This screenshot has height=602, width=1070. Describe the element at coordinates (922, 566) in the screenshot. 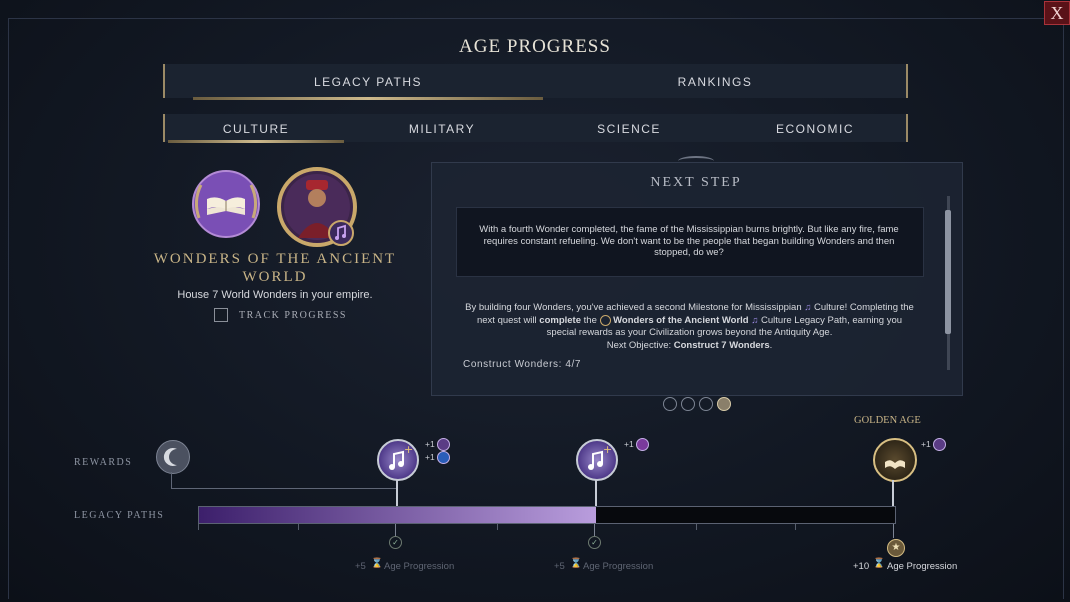

I see `milestone-3-label: Age Progression` at that location.